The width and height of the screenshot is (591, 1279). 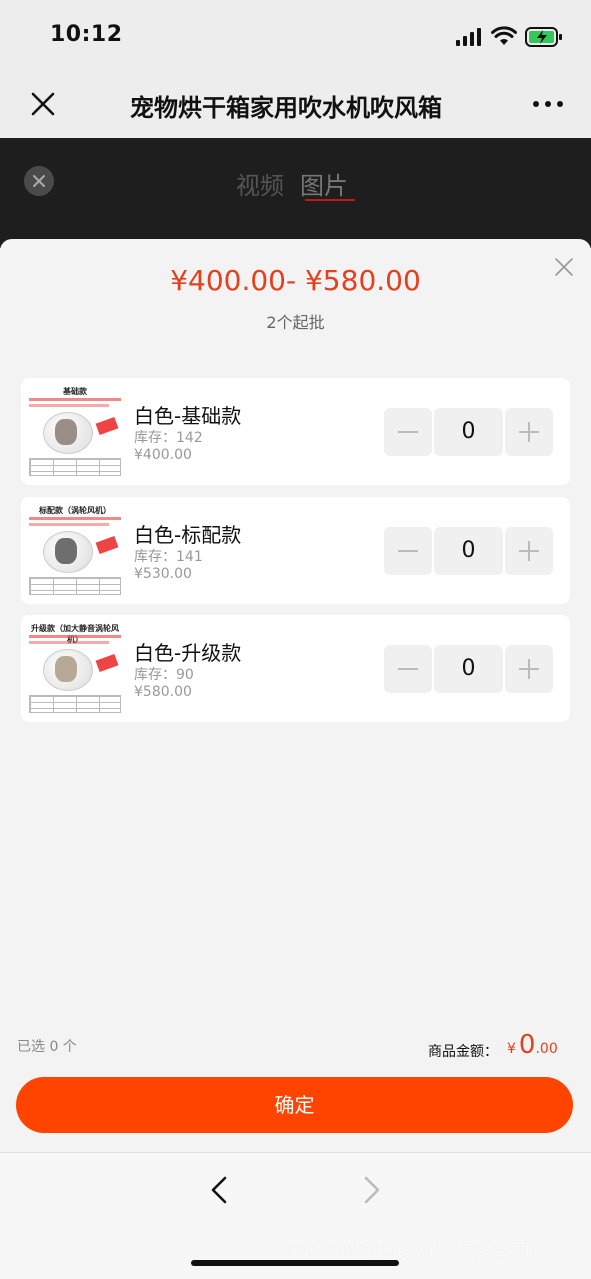 I want to click on total-amount: ¥0.00, so click(x=532, y=1045).